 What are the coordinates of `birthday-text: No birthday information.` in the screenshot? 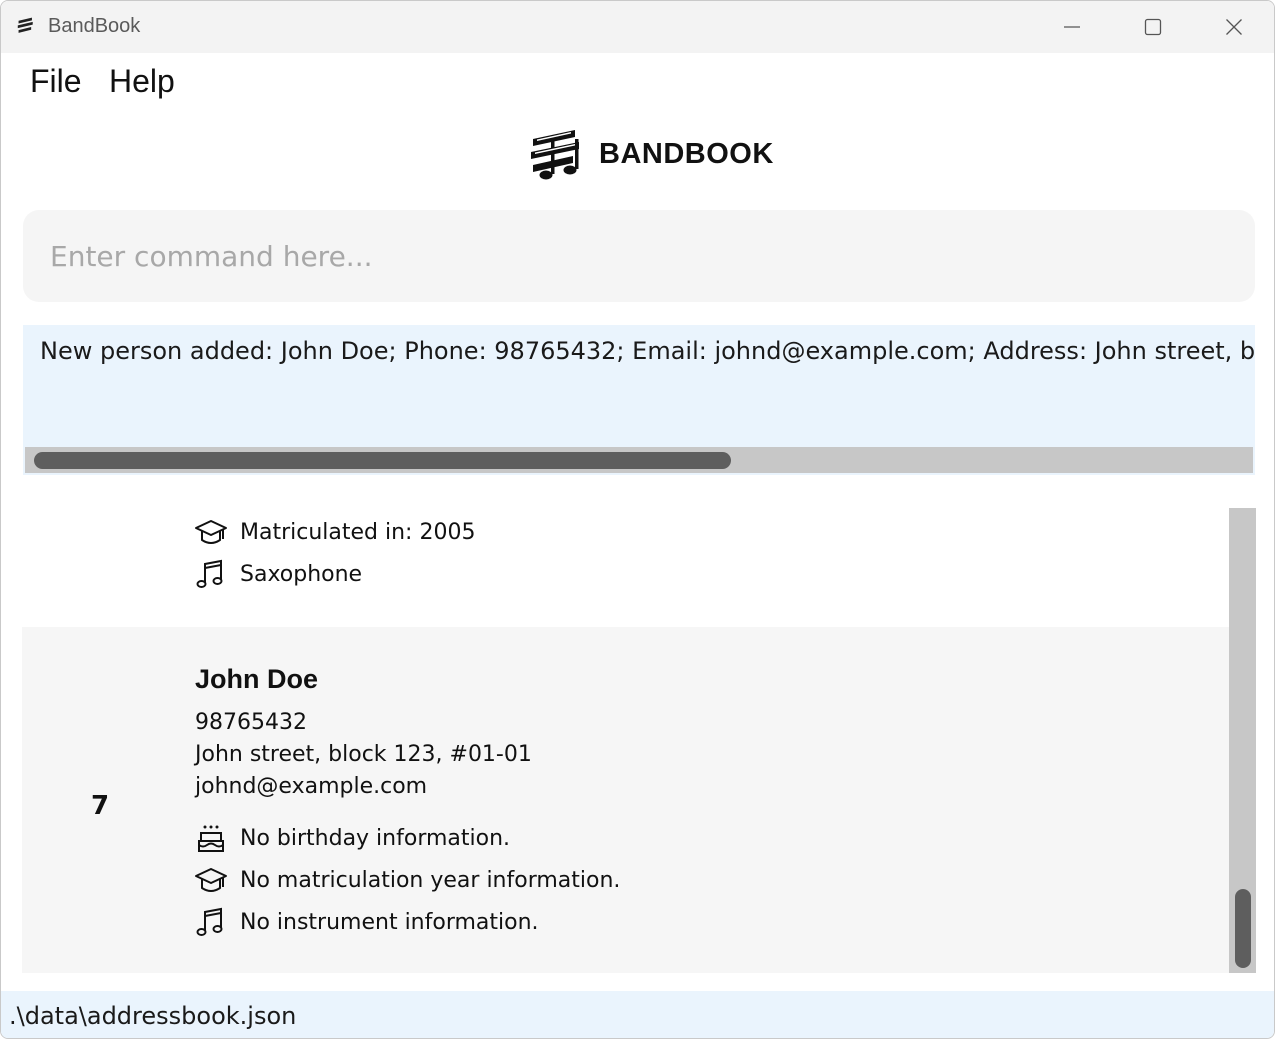 It's located at (375, 838).